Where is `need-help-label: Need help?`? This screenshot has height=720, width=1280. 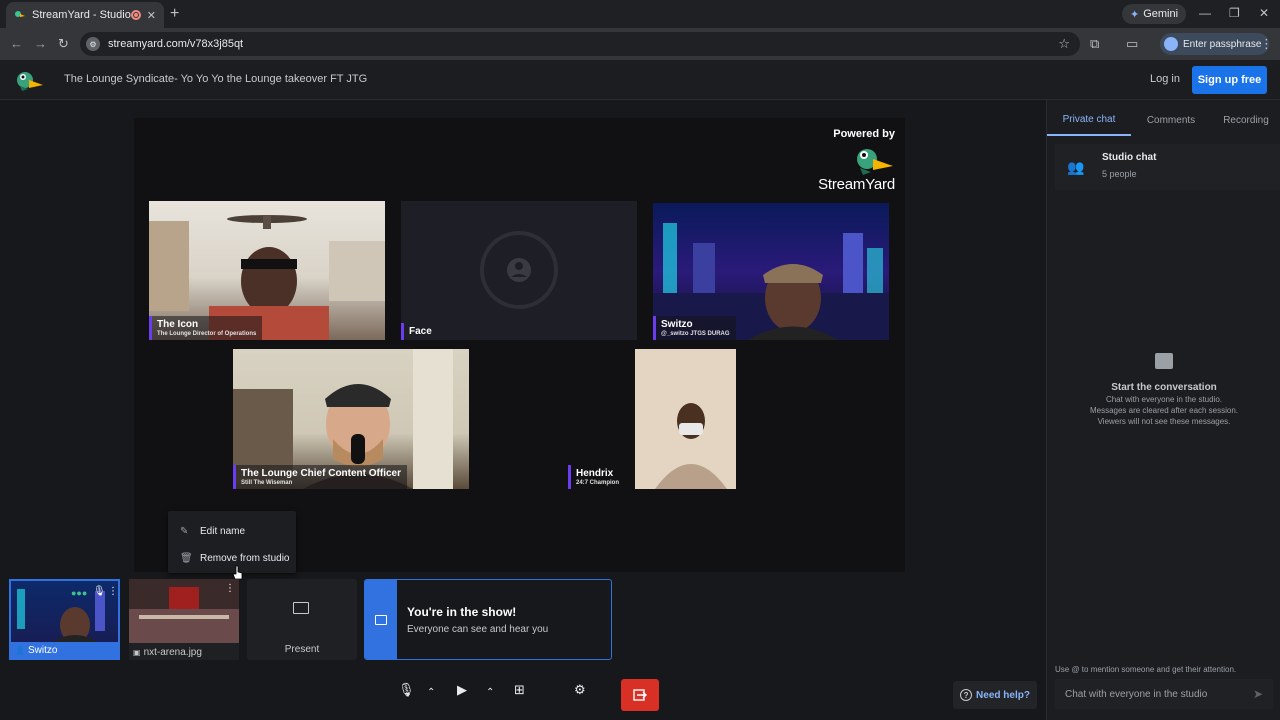
need-help-label: Need help? is located at coordinates (1003, 695).